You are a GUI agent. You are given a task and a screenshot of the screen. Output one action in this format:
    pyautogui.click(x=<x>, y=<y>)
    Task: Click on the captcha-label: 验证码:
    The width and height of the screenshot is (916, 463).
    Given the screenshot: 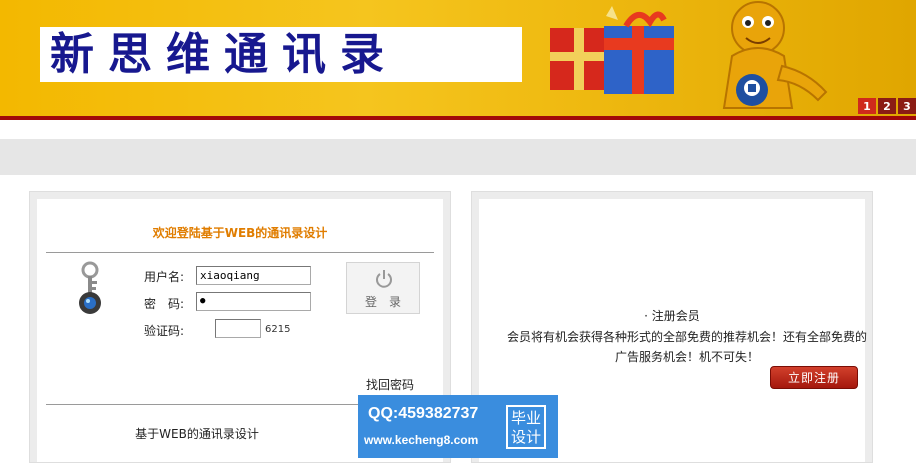 What is the action you would take?
    pyautogui.click(x=164, y=331)
    